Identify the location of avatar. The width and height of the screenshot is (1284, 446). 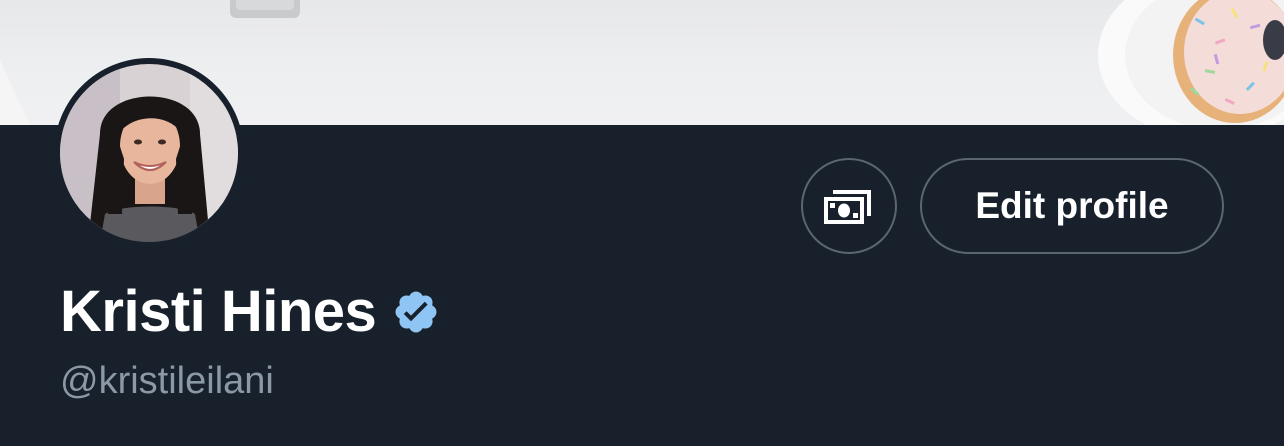
(149, 153).